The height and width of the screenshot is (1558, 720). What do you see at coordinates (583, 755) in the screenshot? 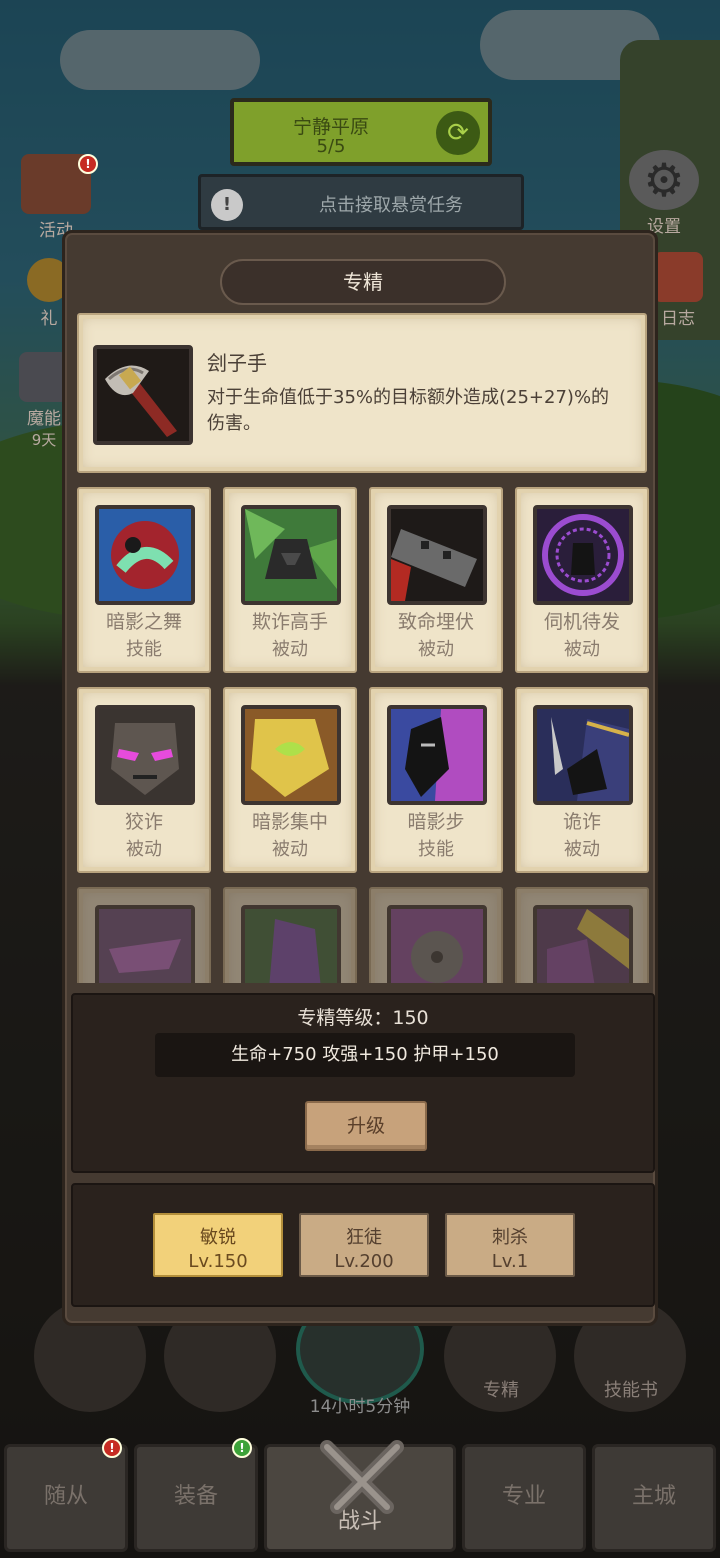
I see `deceit-icon` at bounding box center [583, 755].